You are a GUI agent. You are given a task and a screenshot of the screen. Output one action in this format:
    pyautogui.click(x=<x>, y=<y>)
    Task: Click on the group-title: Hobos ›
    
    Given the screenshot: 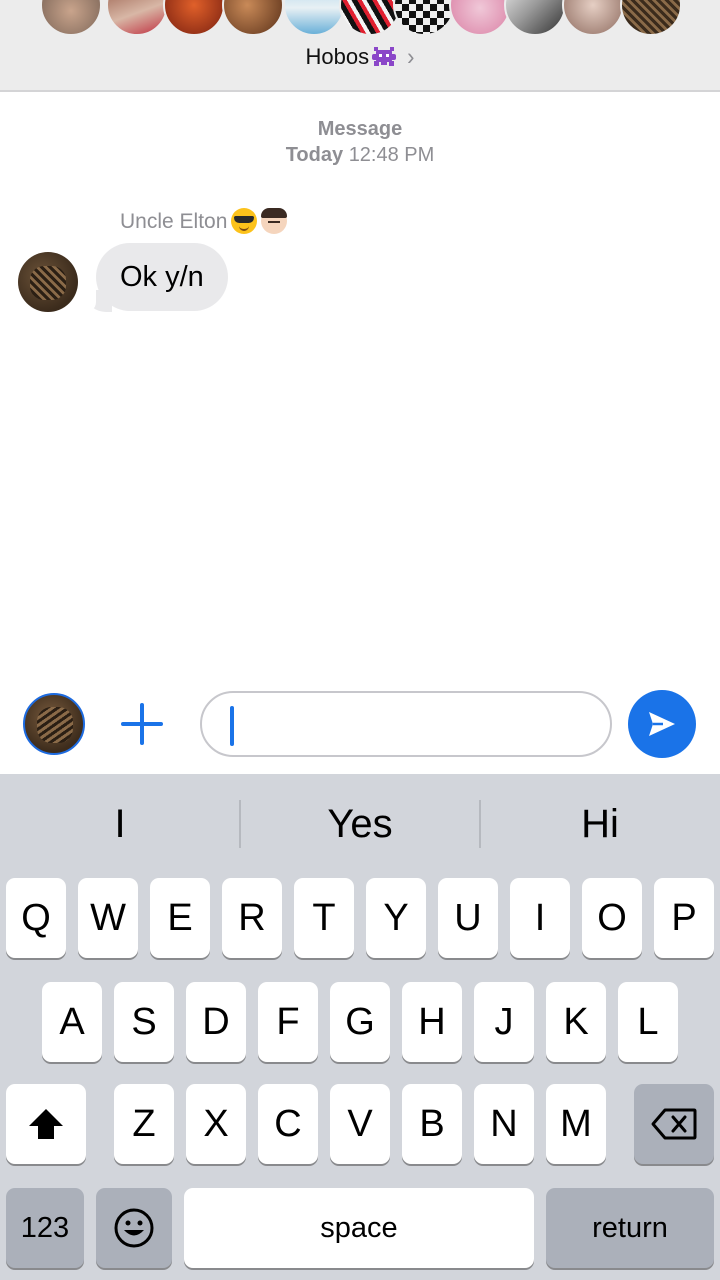 What is the action you would take?
    pyautogui.click(x=360, y=56)
    